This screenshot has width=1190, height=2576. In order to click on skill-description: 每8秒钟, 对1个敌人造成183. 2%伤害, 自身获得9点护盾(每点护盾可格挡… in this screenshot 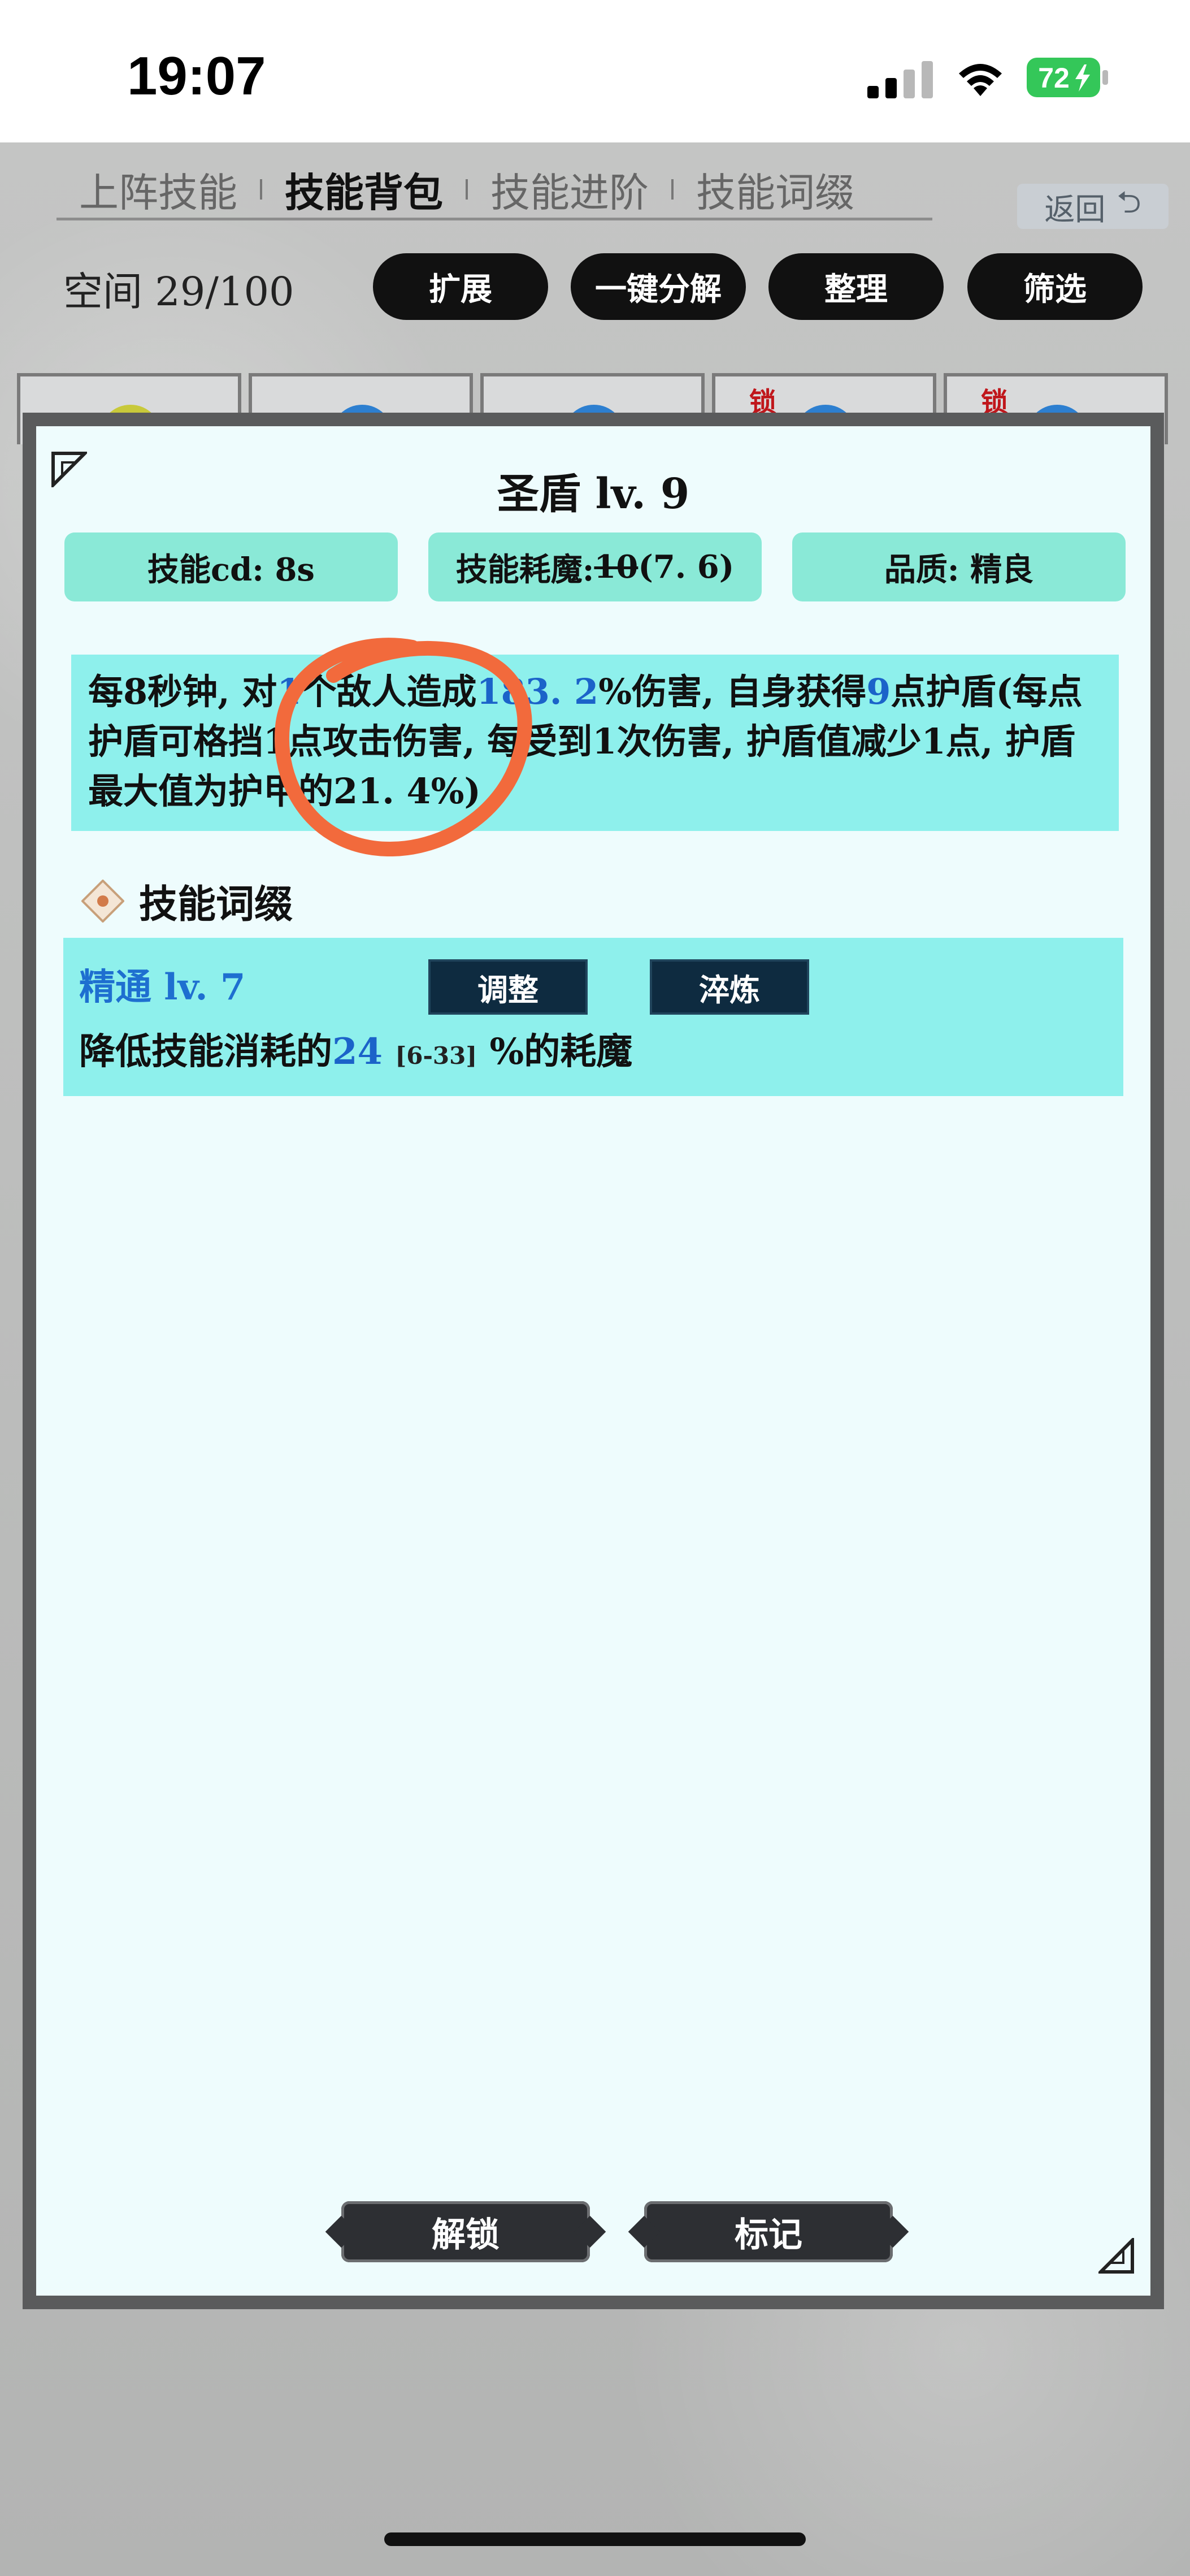, I will do `click(595, 743)`.